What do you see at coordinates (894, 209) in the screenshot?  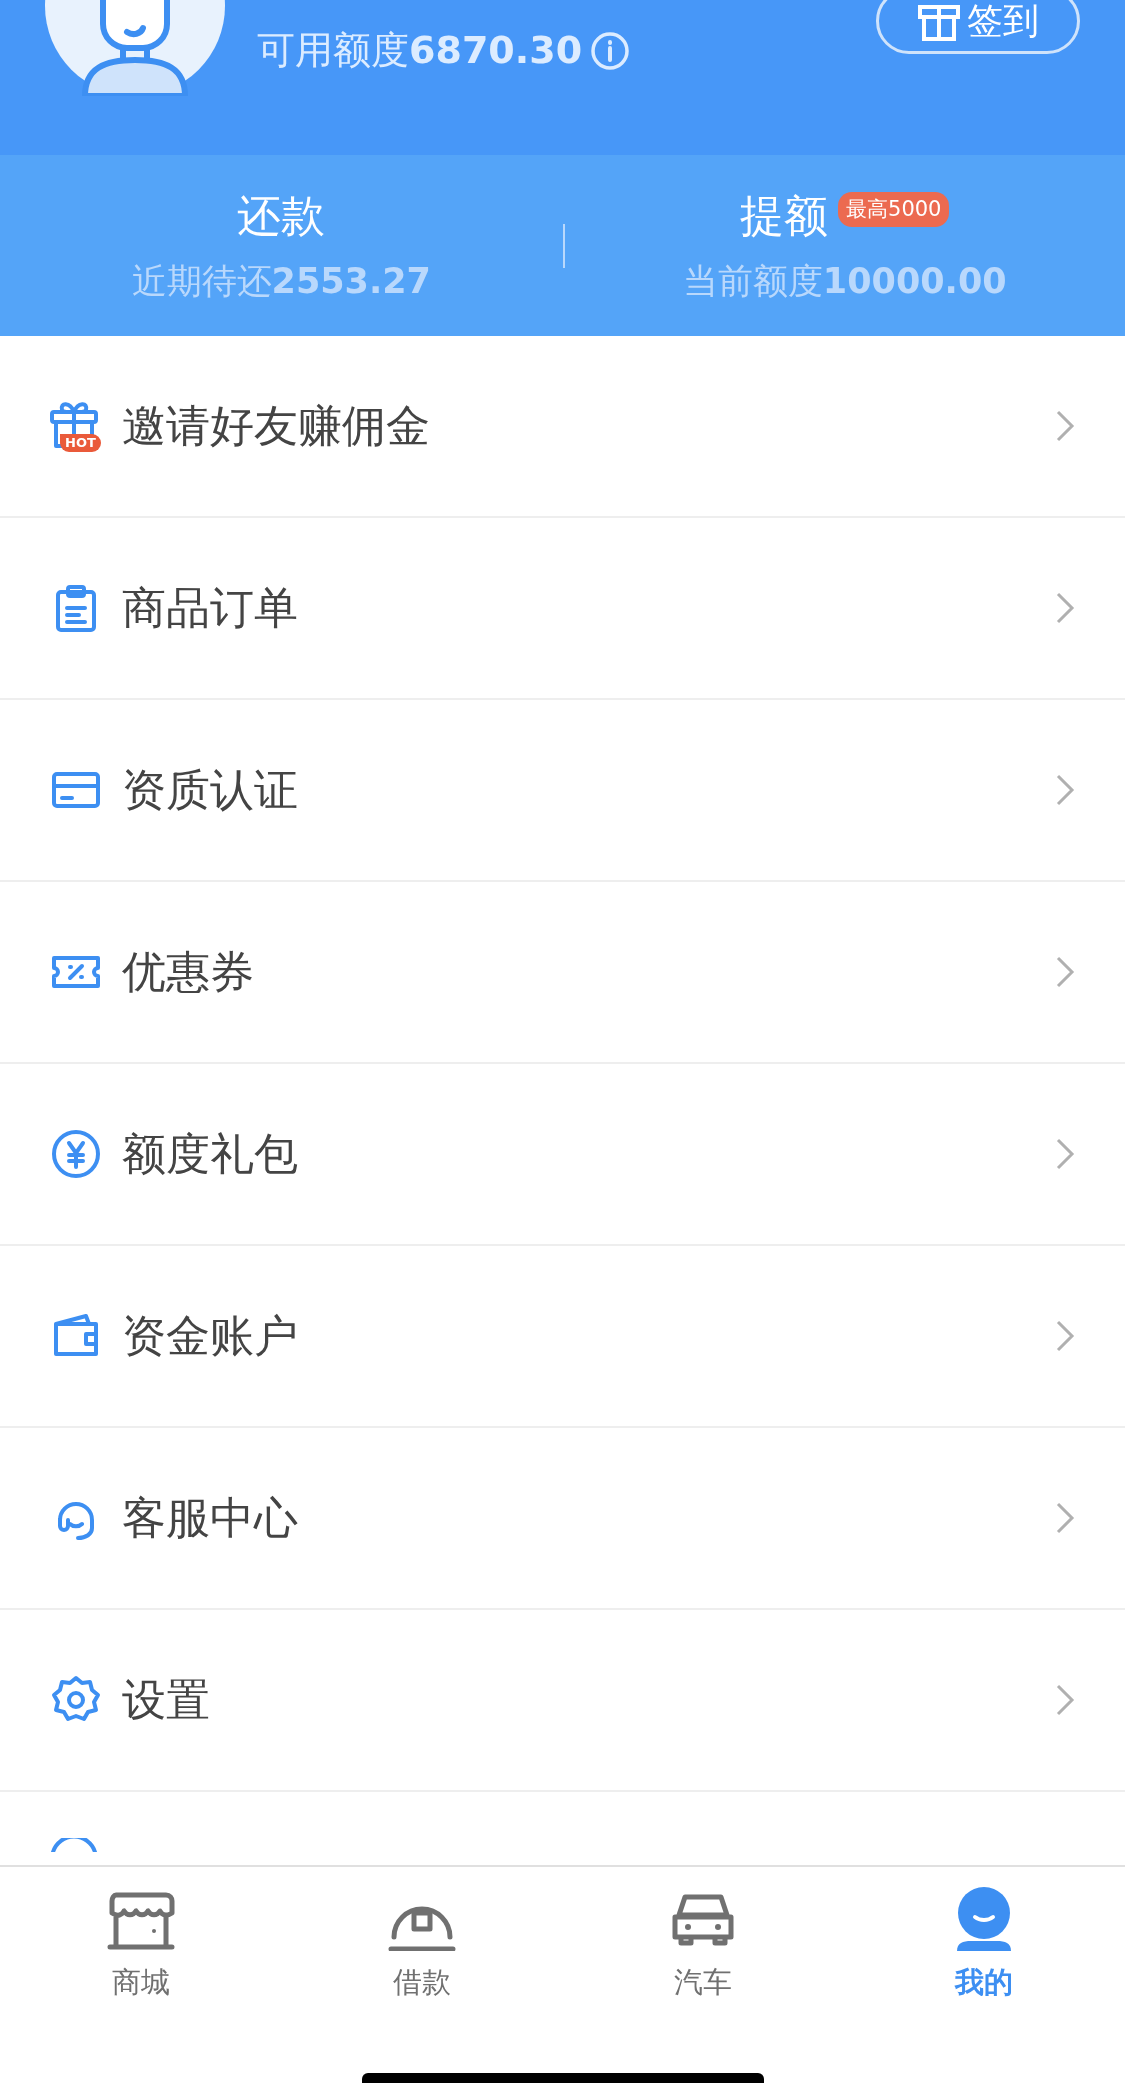 I see `max-badge: 最高5000` at bounding box center [894, 209].